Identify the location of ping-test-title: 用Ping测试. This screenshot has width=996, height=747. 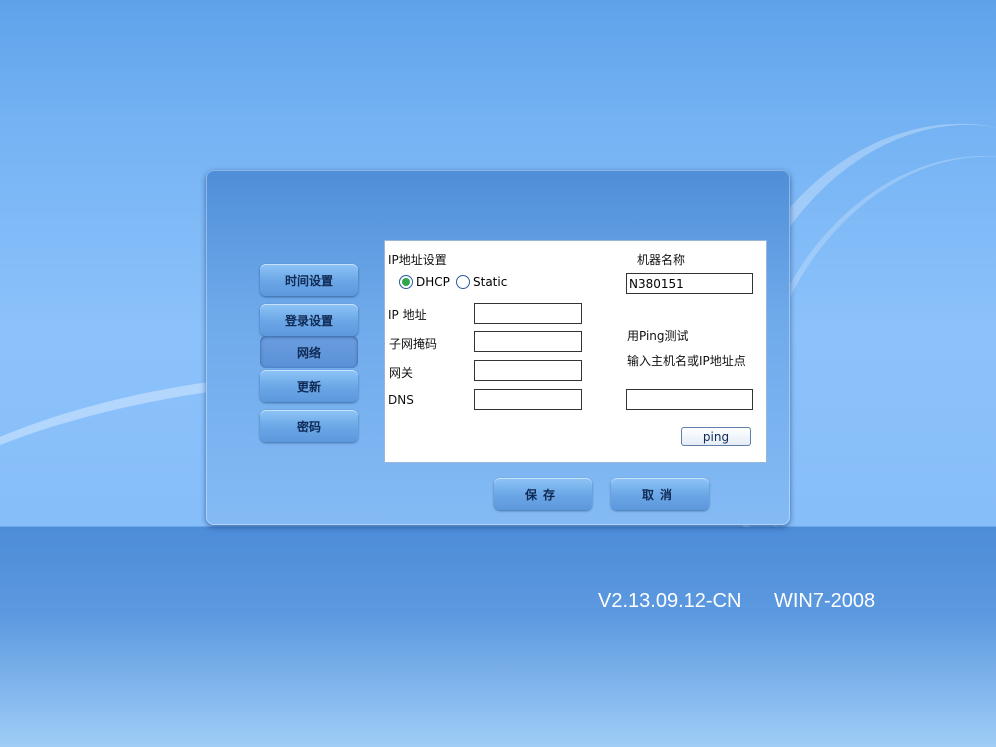
(658, 336).